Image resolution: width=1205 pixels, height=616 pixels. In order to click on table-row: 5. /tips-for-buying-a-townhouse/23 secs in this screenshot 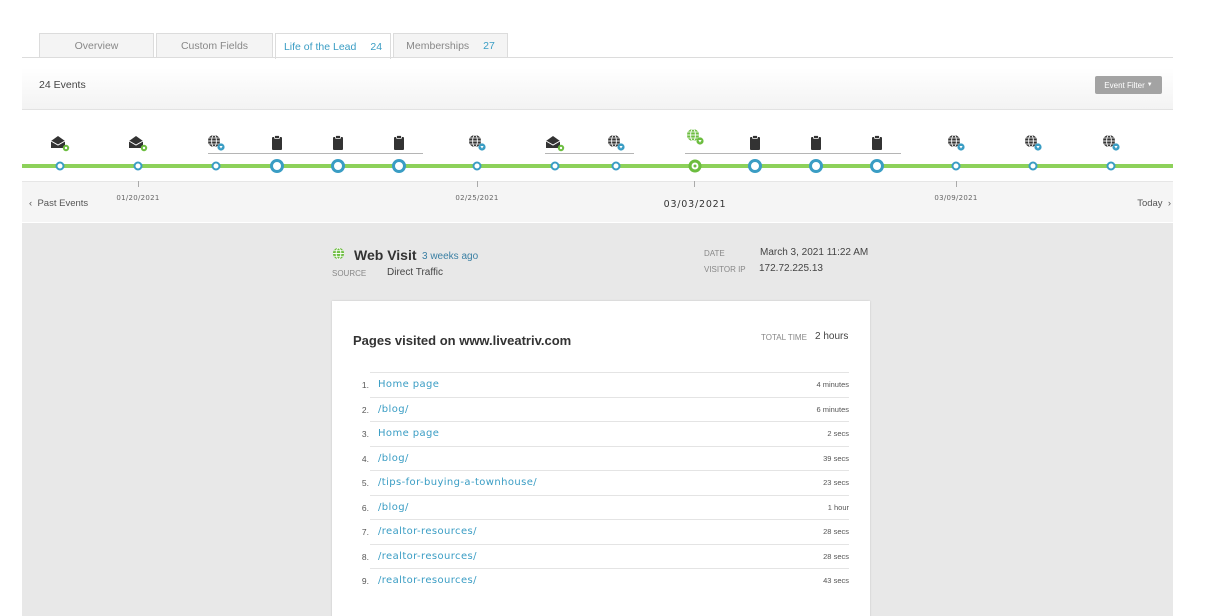, I will do `click(605, 482)`.